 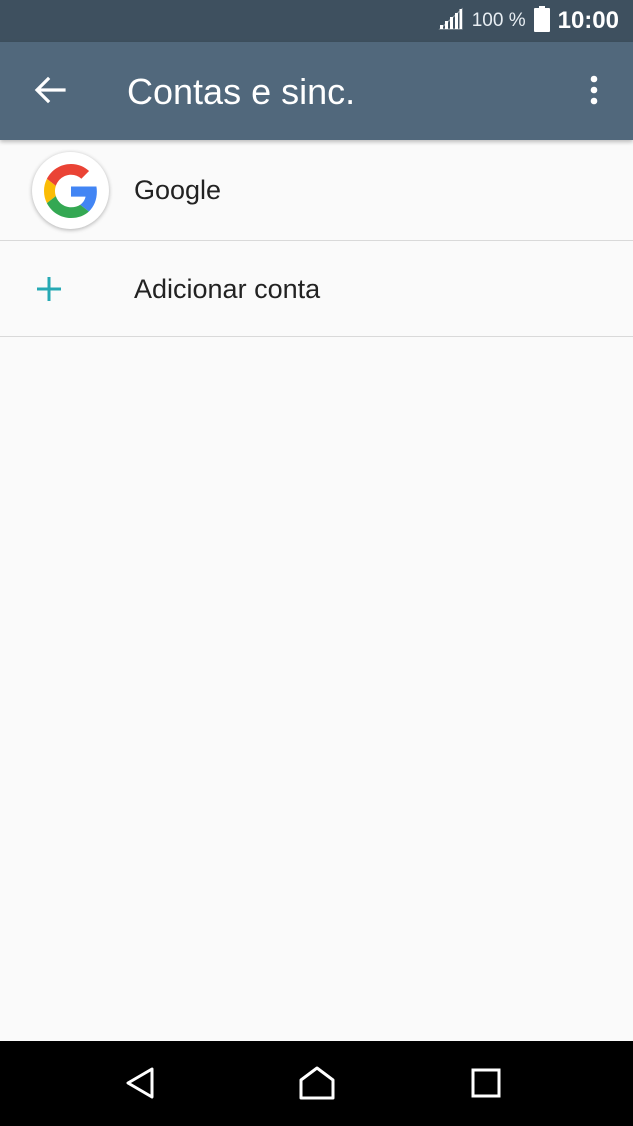 What do you see at coordinates (541, 21) in the screenshot?
I see `battery-icon` at bounding box center [541, 21].